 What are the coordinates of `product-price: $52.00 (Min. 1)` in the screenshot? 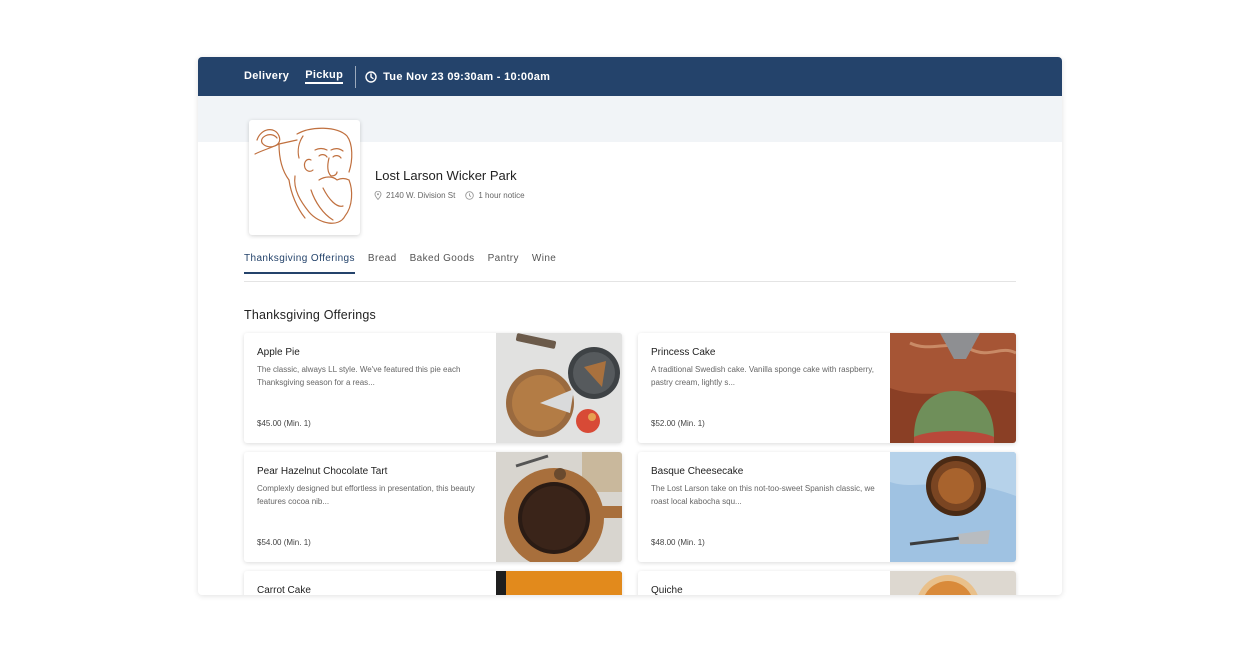 It's located at (678, 423).